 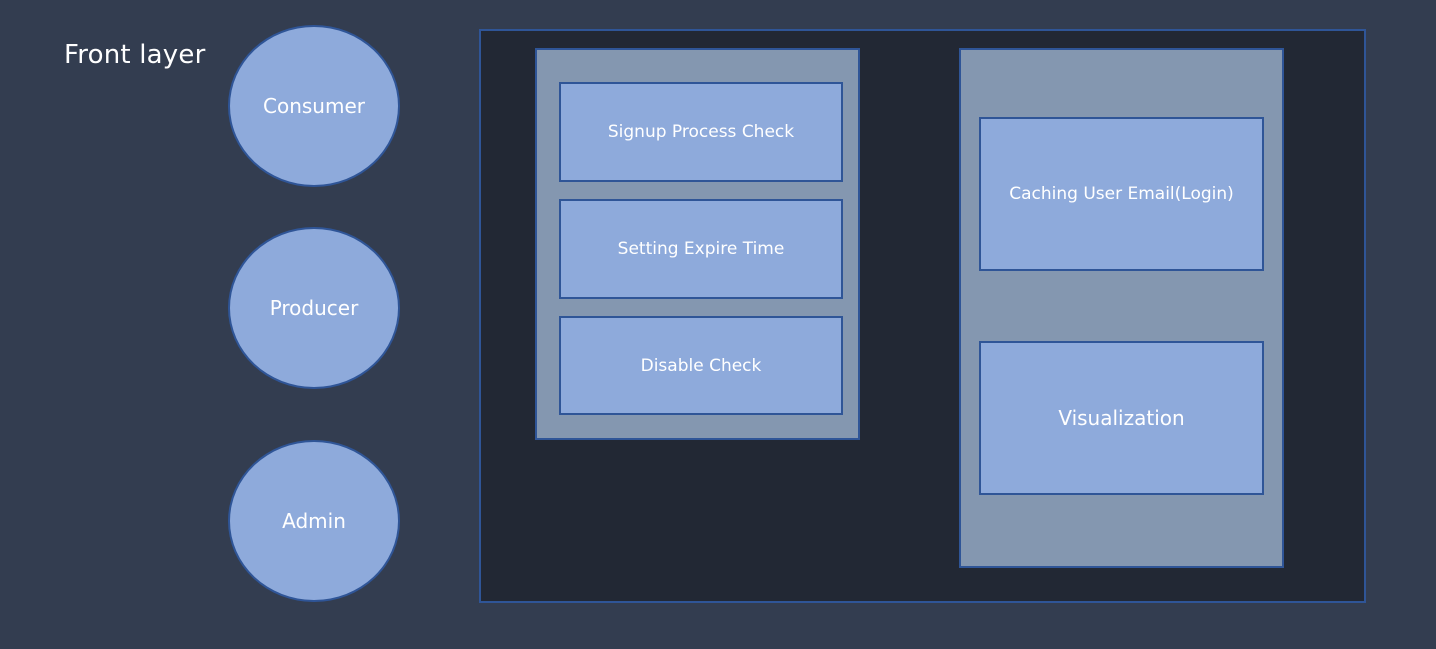 I want to click on caching-user-email-box: Caching User Email(Login), so click(x=1121, y=194).